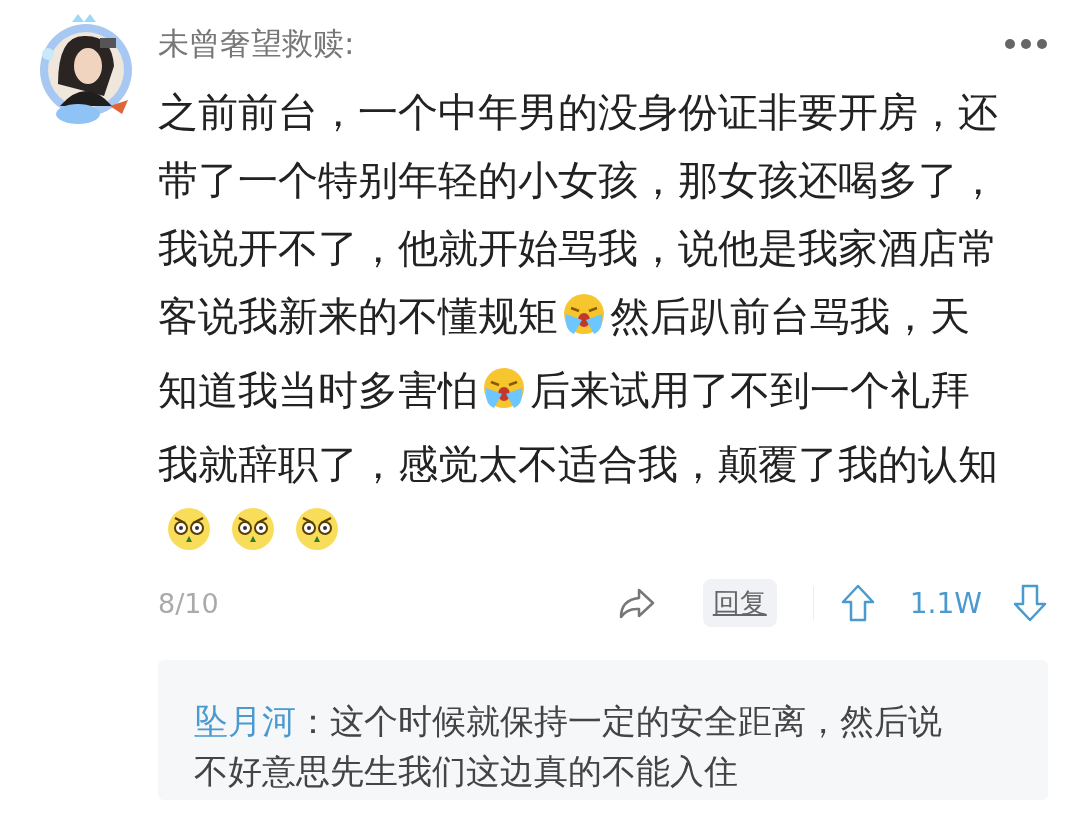  Describe the element at coordinates (739, 603) in the screenshot. I see `reply-button: 回复` at that location.